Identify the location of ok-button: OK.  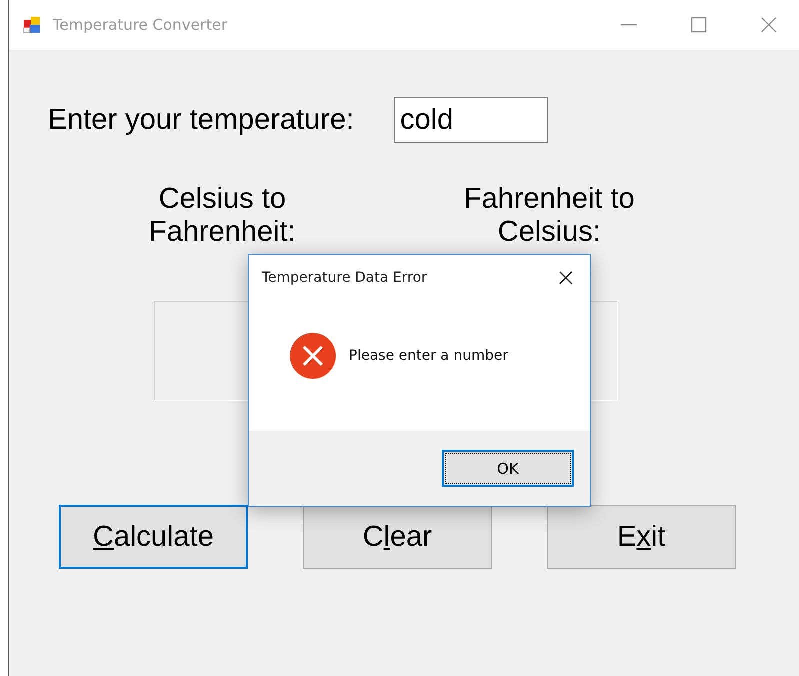
(508, 468).